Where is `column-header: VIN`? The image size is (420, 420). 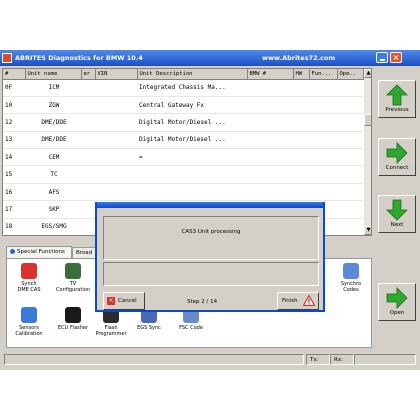 column-header: VIN is located at coordinates (116, 74).